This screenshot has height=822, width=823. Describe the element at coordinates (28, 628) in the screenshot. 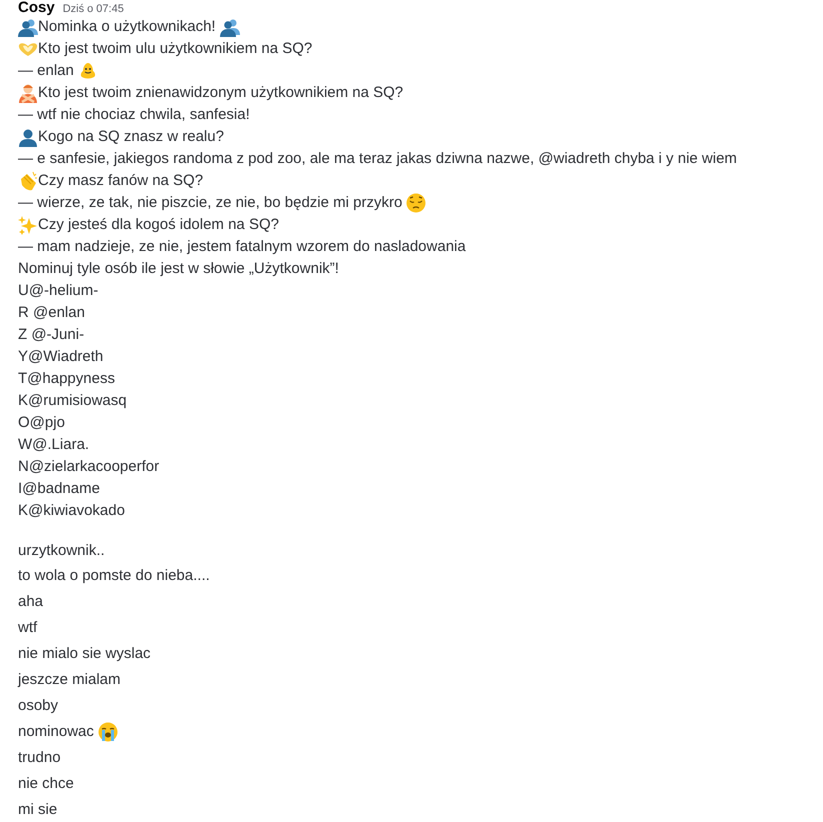

I see `message-text: wtf` at that location.